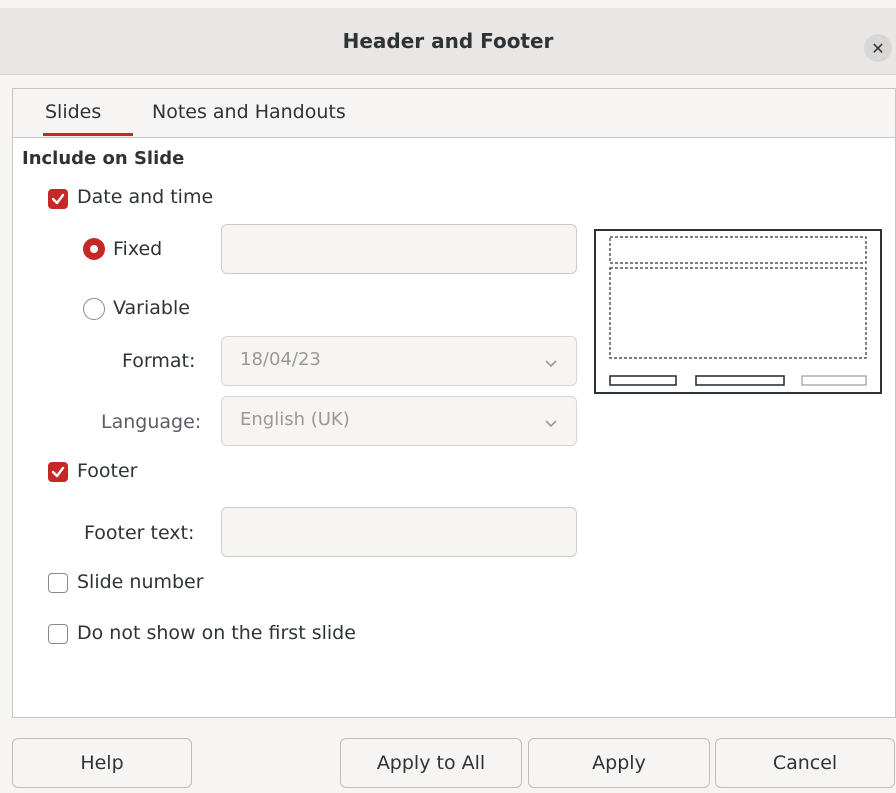 The image size is (896, 793). Describe the element at coordinates (88, 134) in the screenshot. I see `active-tab-indicator` at that location.